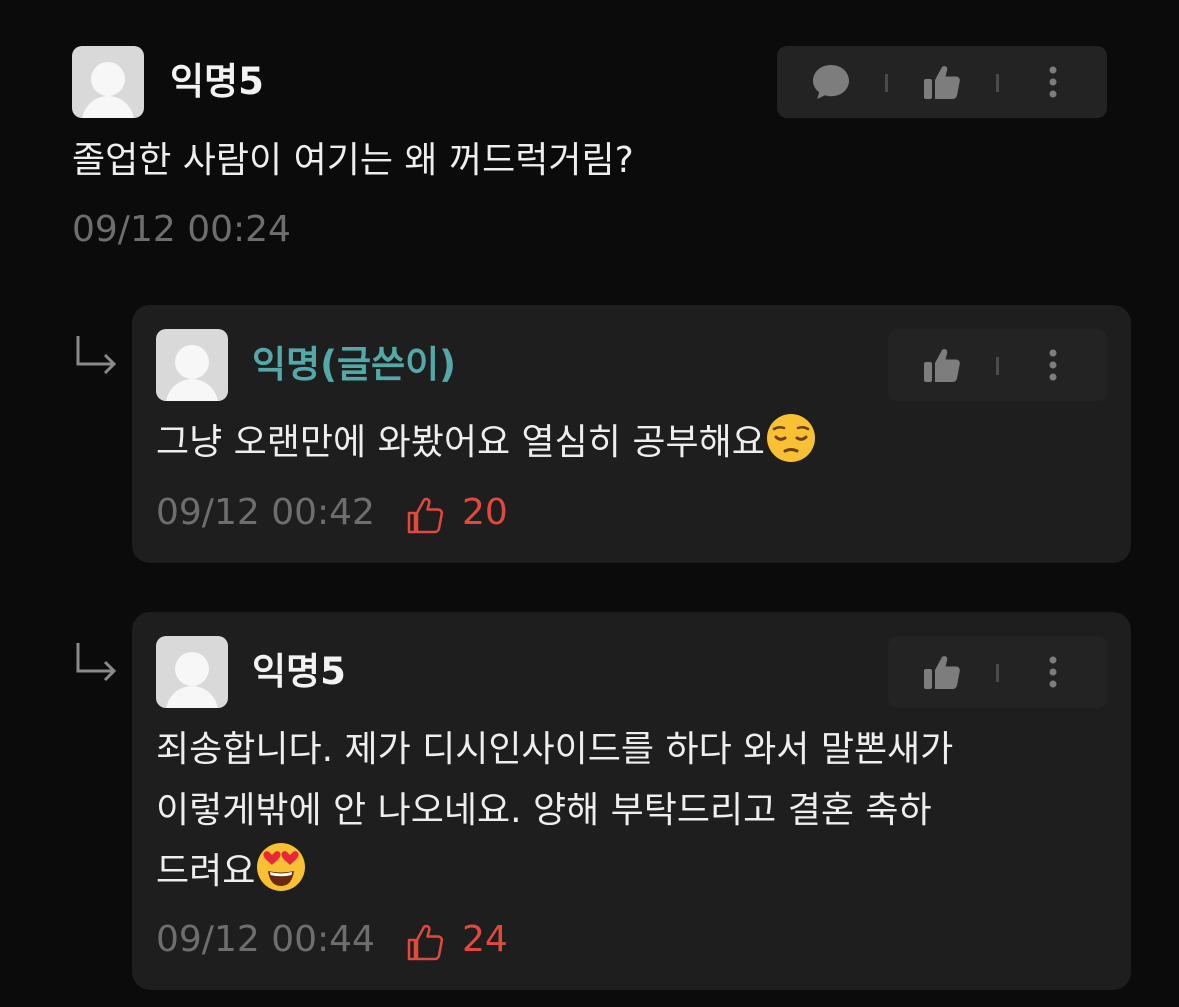 This screenshot has height=1007, width=1179. What do you see at coordinates (790, 438) in the screenshot?
I see `pensive-face-emoji-icon` at bounding box center [790, 438].